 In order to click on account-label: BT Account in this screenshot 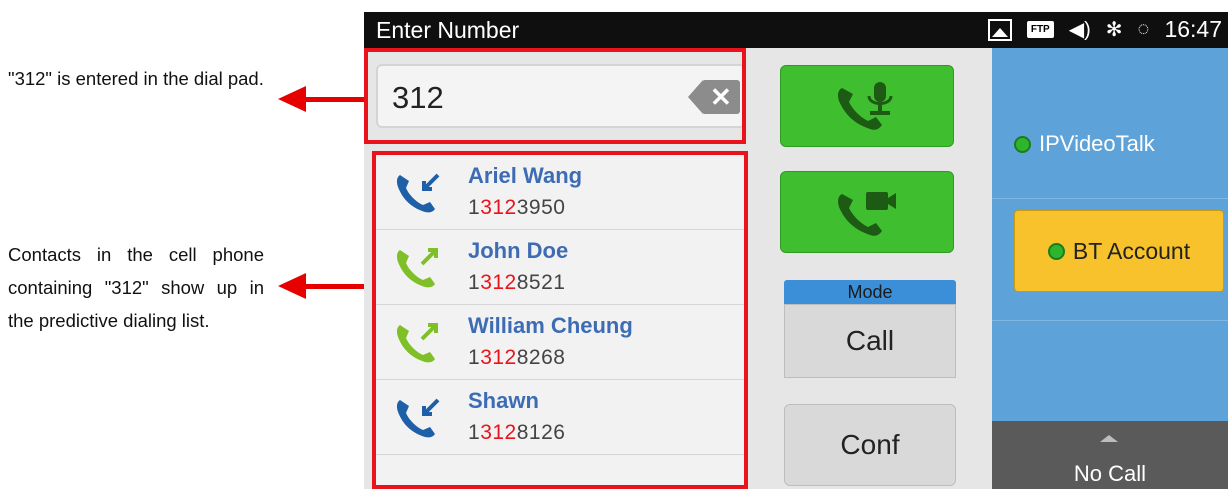, I will do `click(1131, 250)`.